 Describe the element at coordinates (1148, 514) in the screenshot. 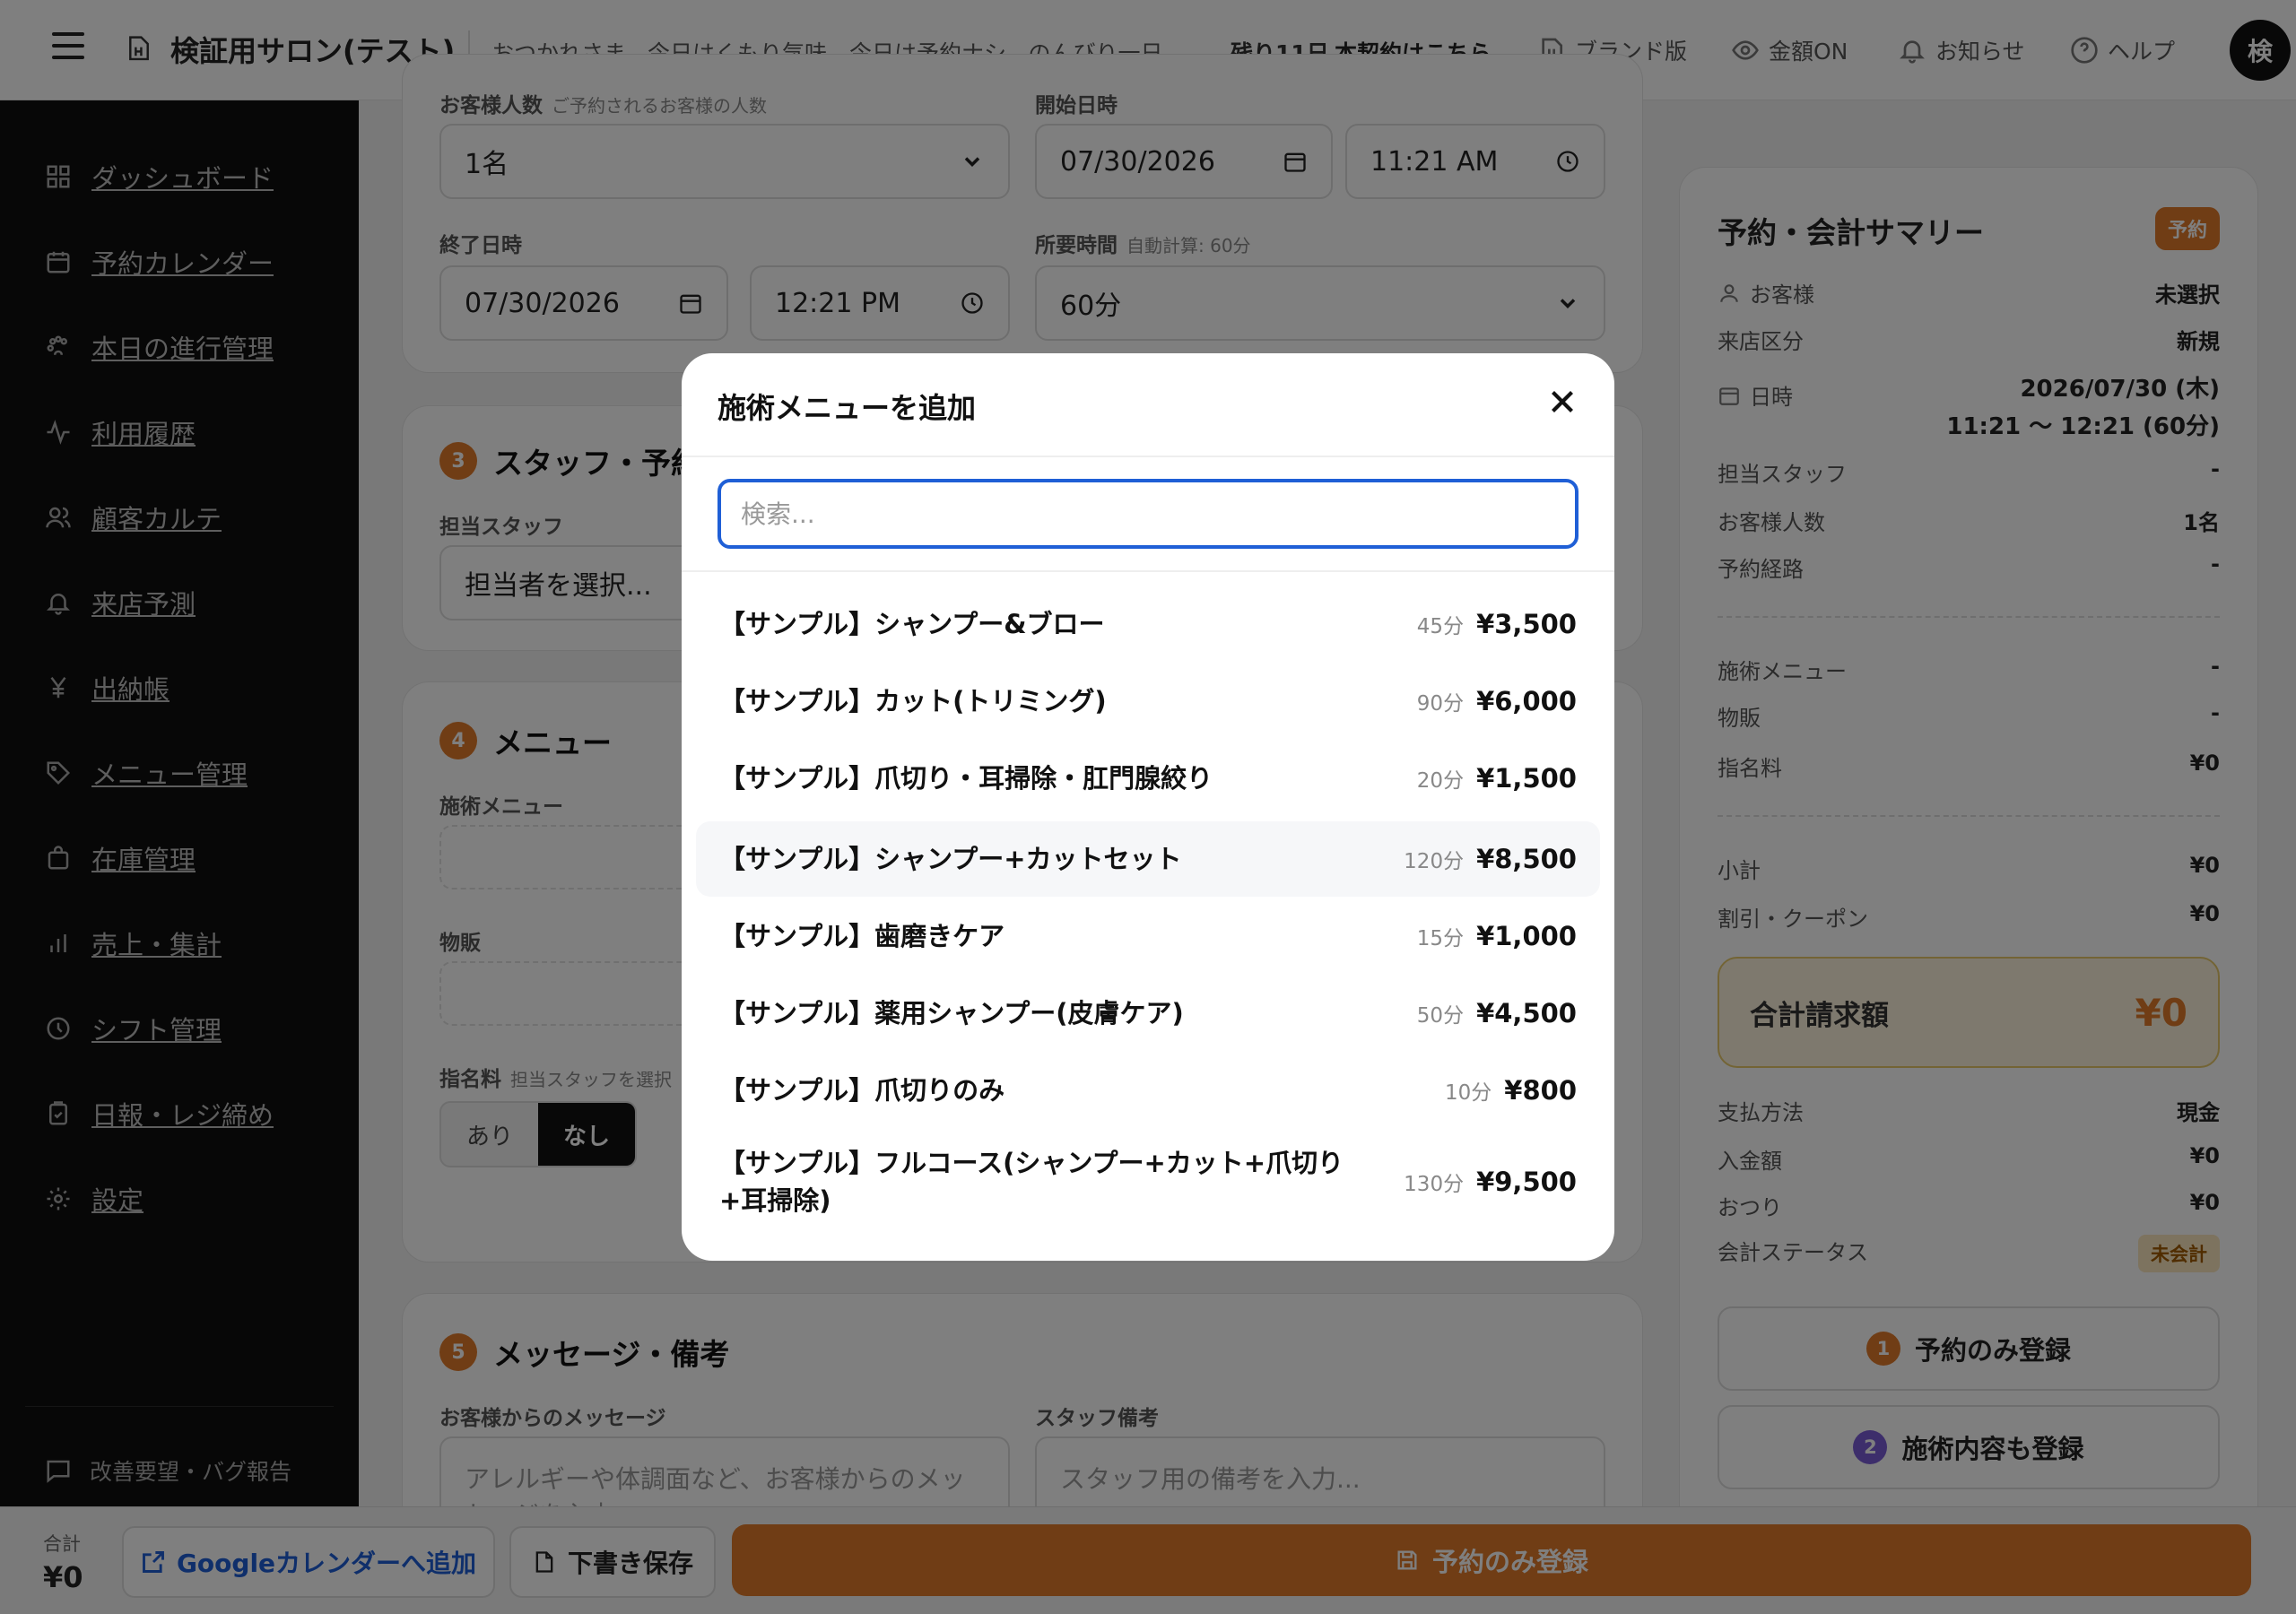

I see `menu-search-input` at that location.